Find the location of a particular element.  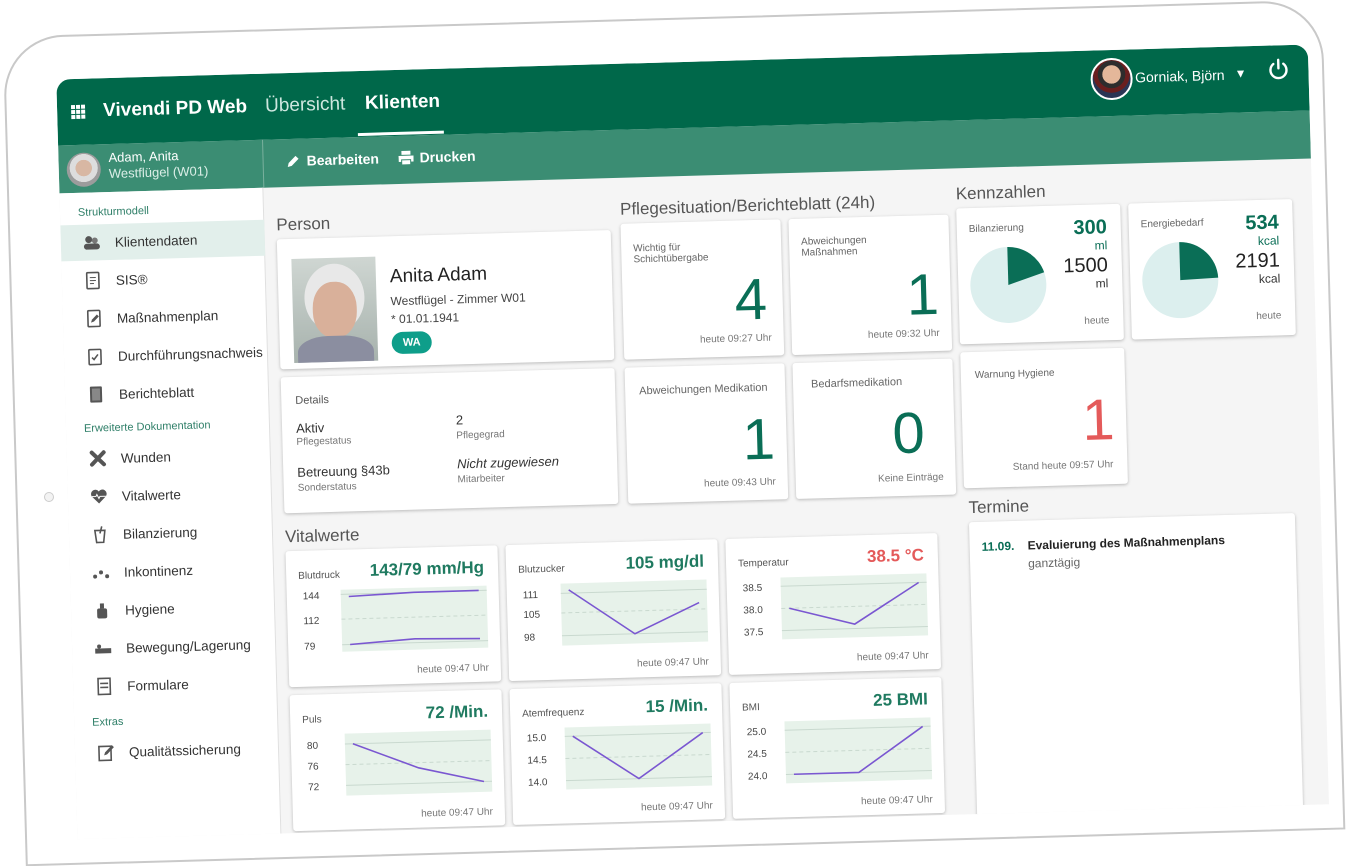

appointment-time: ganztägig is located at coordinates (1054, 562).